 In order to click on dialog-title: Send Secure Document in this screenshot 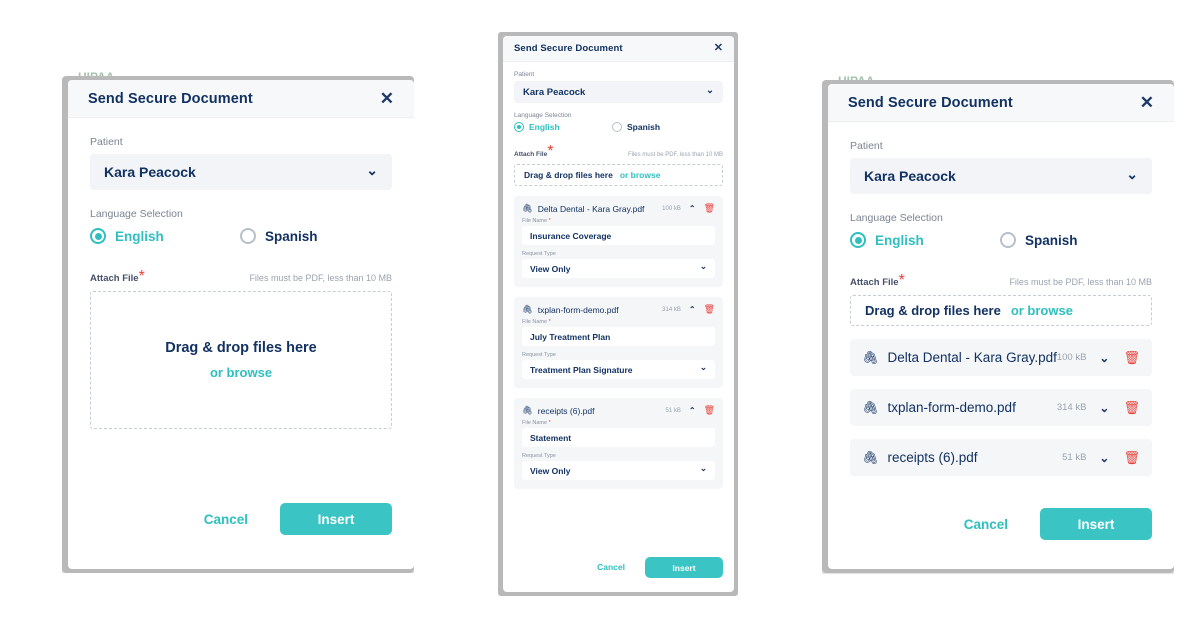, I will do `click(170, 98)`.